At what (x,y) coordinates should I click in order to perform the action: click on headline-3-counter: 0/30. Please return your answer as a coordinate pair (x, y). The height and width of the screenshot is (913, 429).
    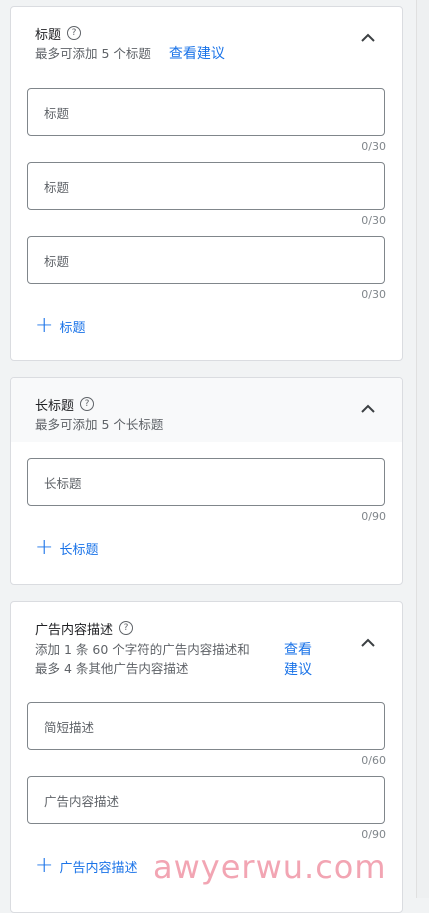
    Looking at the image, I should click on (373, 294).